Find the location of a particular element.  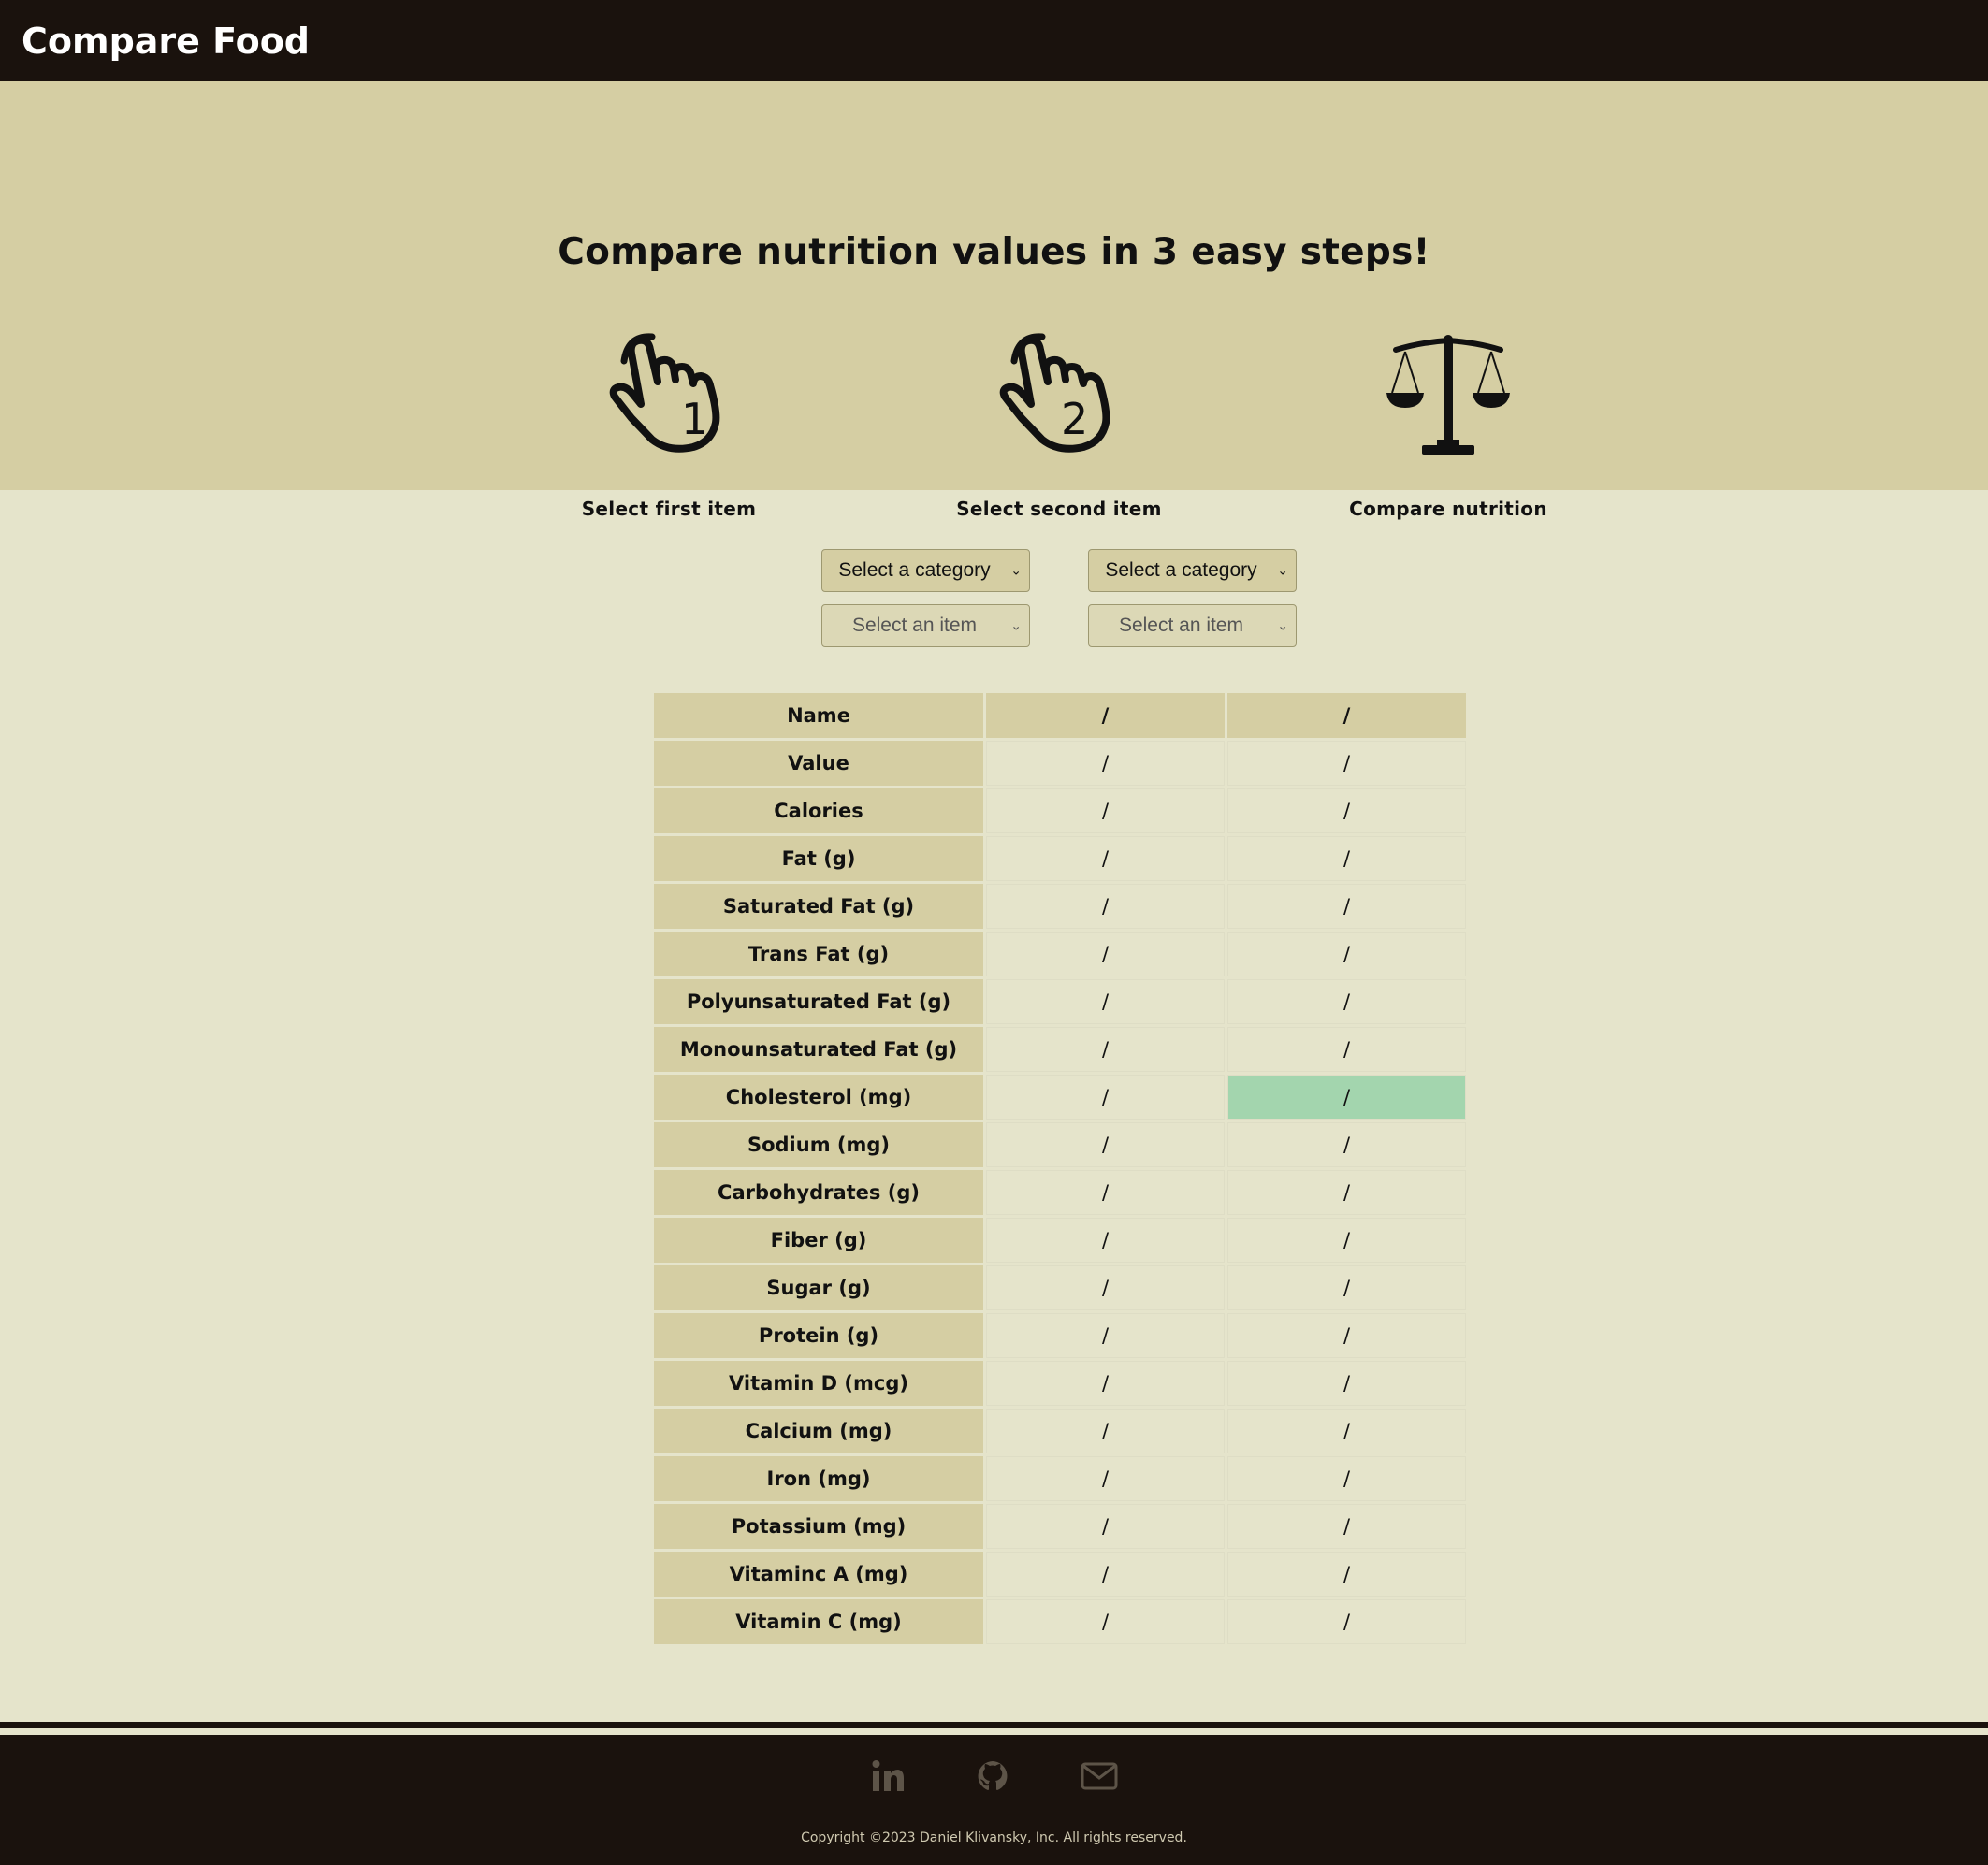

step-select-second: 2 Select second item is located at coordinates (1059, 424).